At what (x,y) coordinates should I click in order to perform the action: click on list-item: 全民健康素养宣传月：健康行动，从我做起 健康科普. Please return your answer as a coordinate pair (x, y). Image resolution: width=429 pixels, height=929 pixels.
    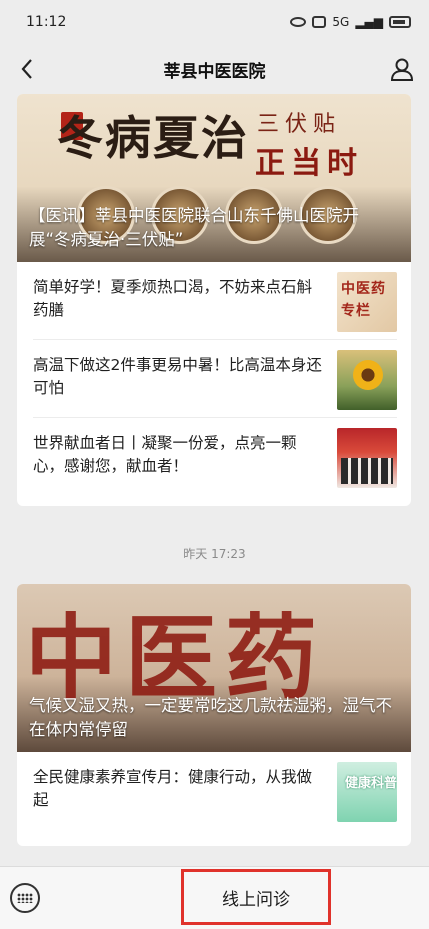
    Looking at the image, I should click on (215, 791).